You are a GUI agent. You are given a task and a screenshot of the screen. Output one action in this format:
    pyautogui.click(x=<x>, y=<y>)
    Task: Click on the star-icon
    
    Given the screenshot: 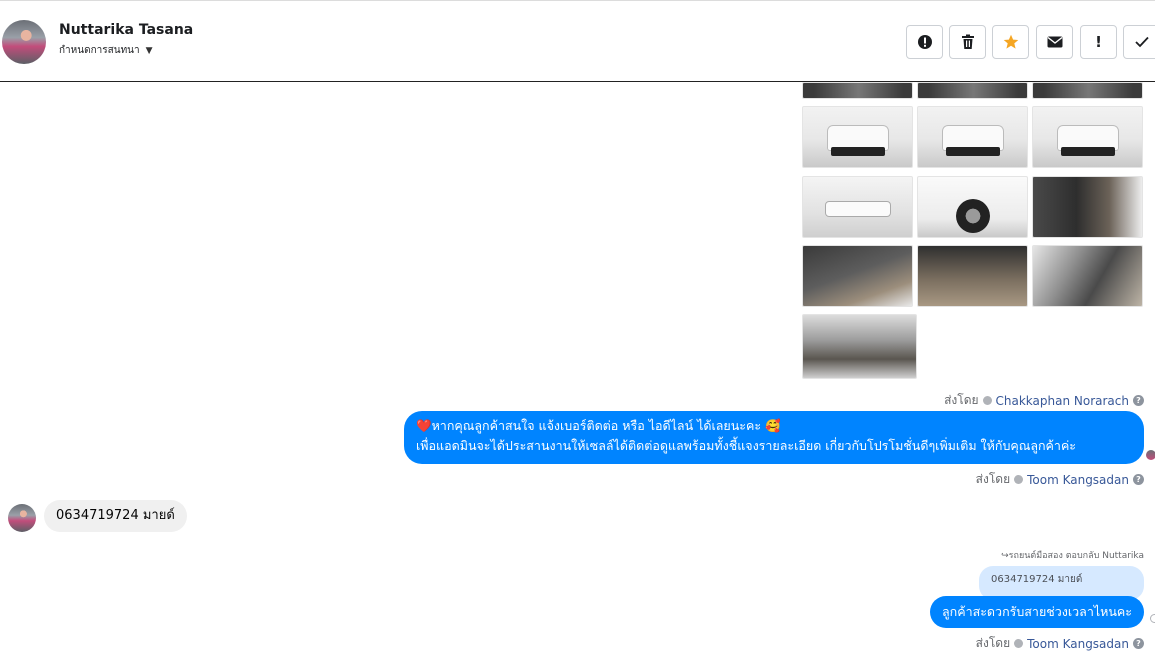 What is the action you would take?
    pyautogui.click(x=1010, y=41)
    